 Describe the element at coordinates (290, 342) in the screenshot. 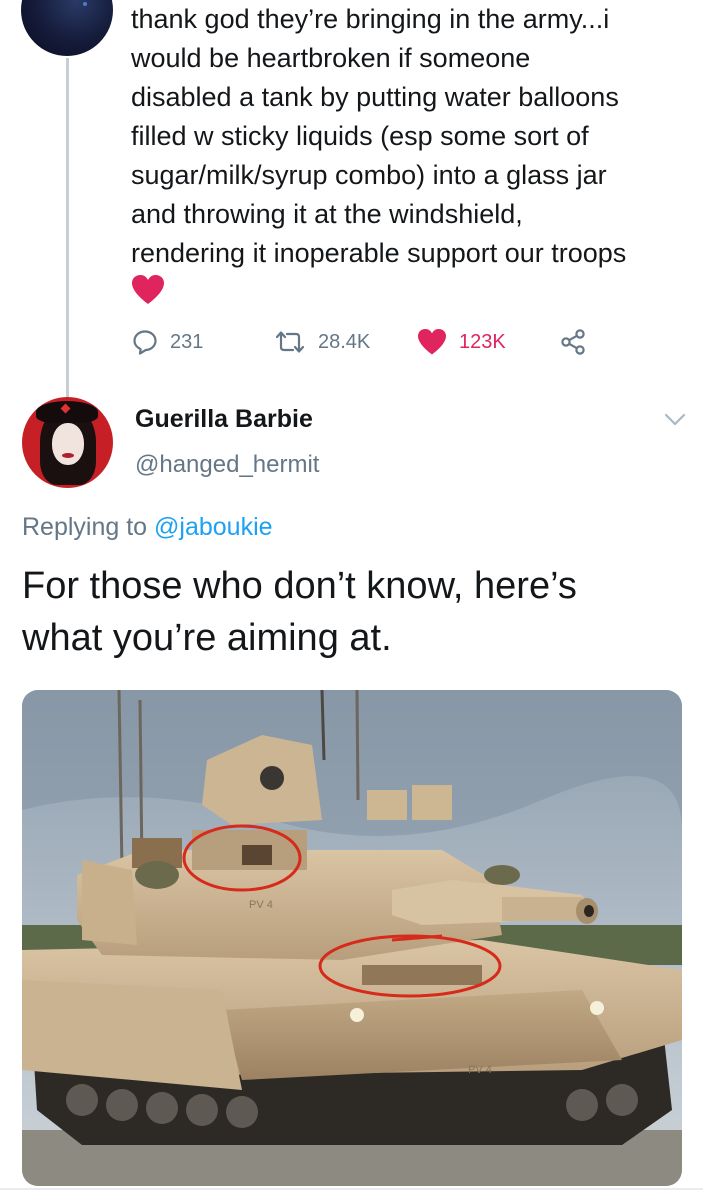

I see `retweet-icon` at that location.